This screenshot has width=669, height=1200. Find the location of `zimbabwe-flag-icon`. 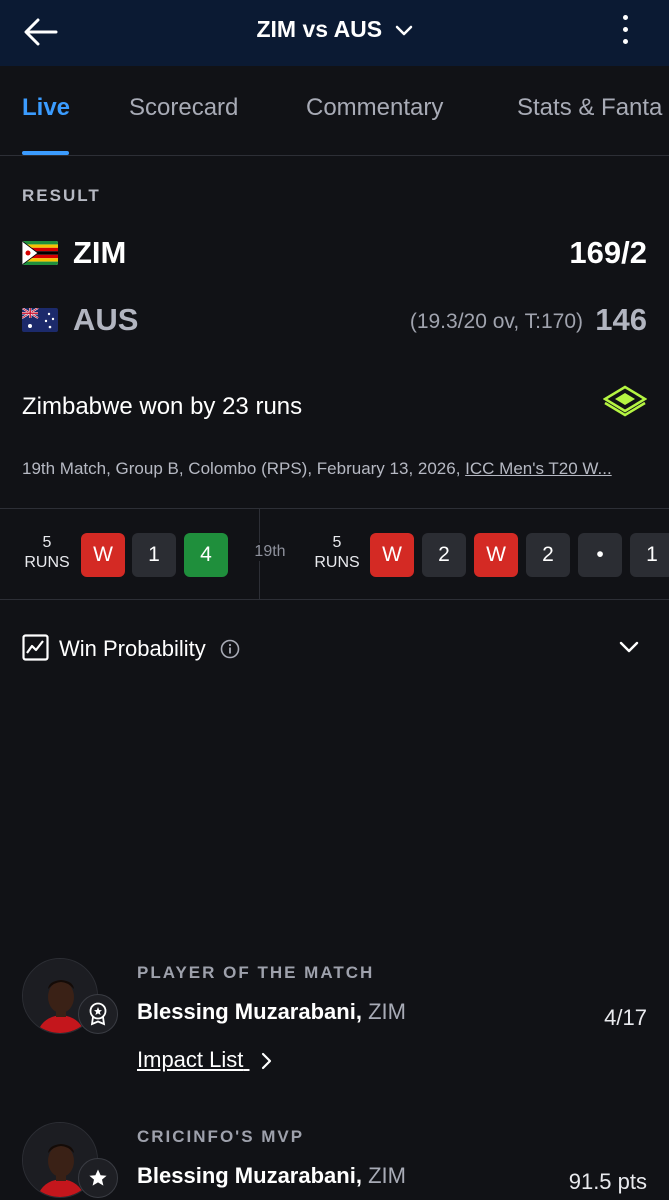

zimbabwe-flag-icon is located at coordinates (40, 253).